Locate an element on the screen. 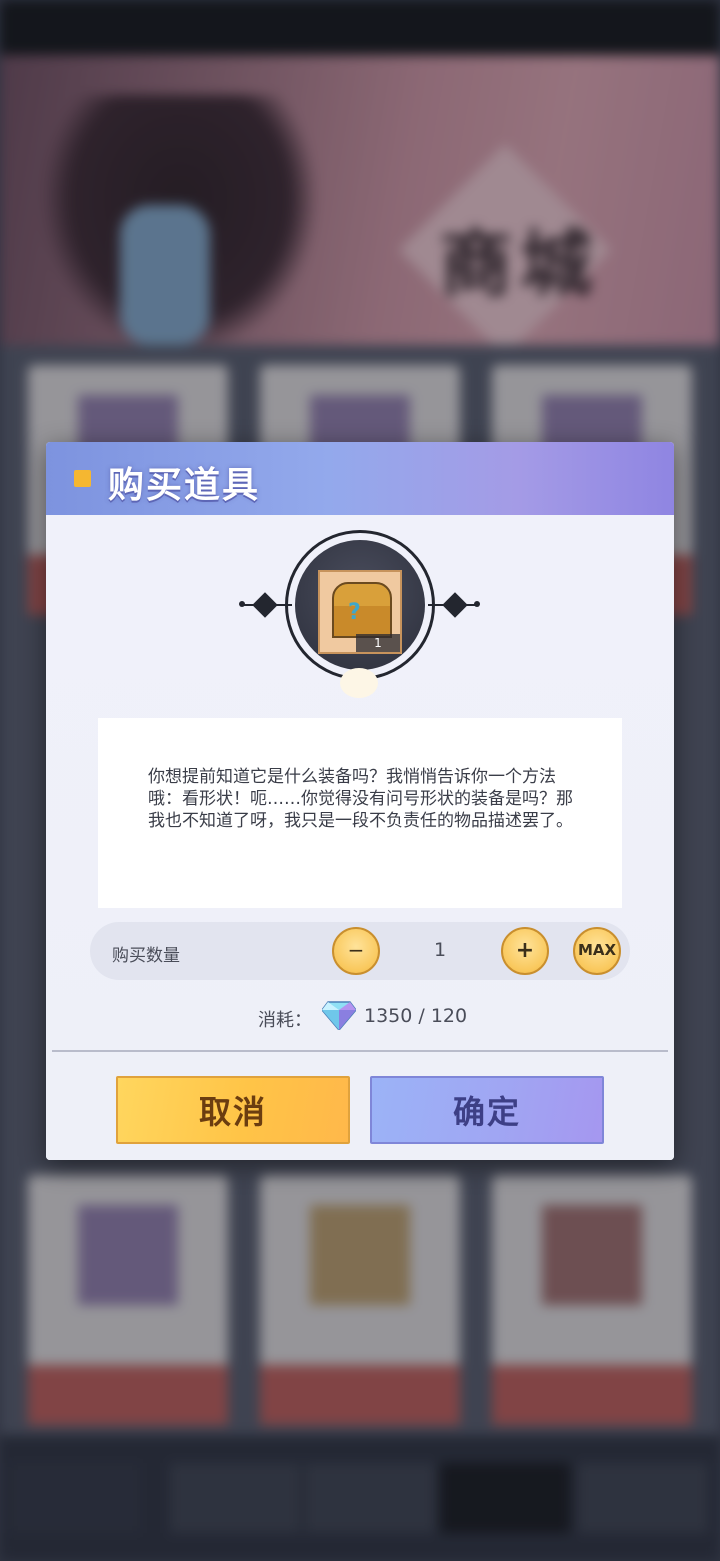  cancel-button: 取消 is located at coordinates (233, 1110).